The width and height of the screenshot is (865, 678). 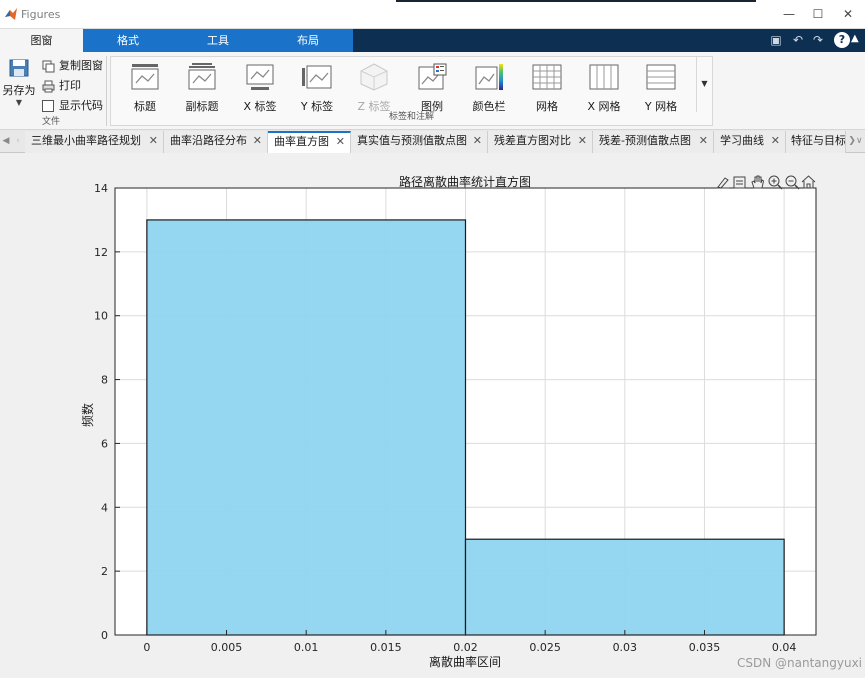 What do you see at coordinates (723, 182) in the screenshot?
I see `brush-icon` at bounding box center [723, 182].